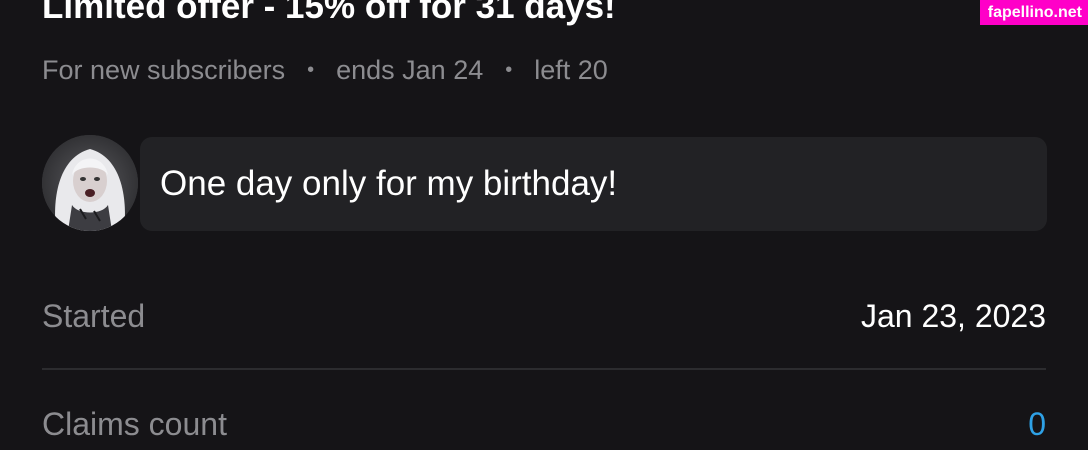 This screenshot has height=450, width=1088. What do you see at coordinates (571, 70) in the screenshot?
I see `offer-remaining: left 20` at bounding box center [571, 70].